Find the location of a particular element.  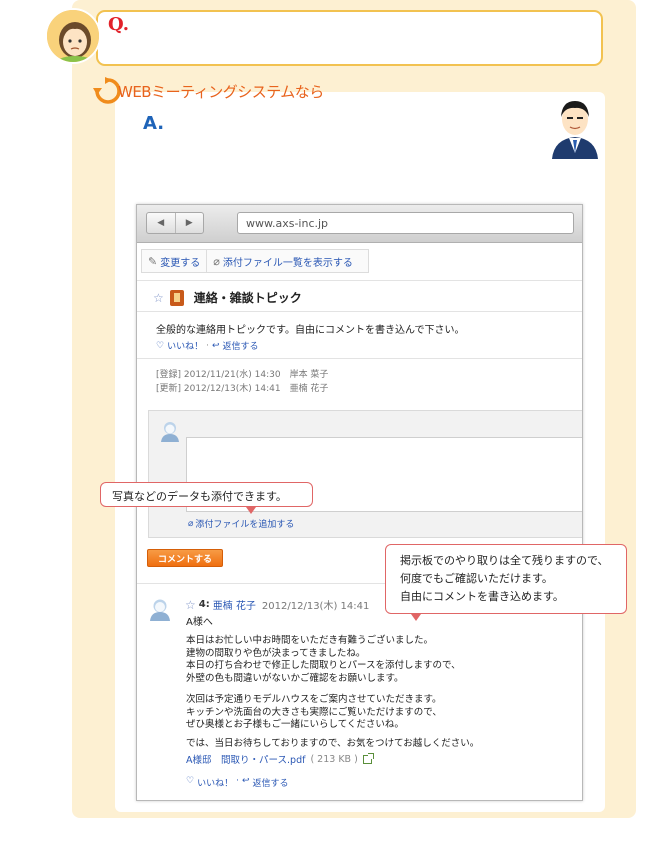

topic-title: 連絡・雑談トピック is located at coordinates (247, 298).